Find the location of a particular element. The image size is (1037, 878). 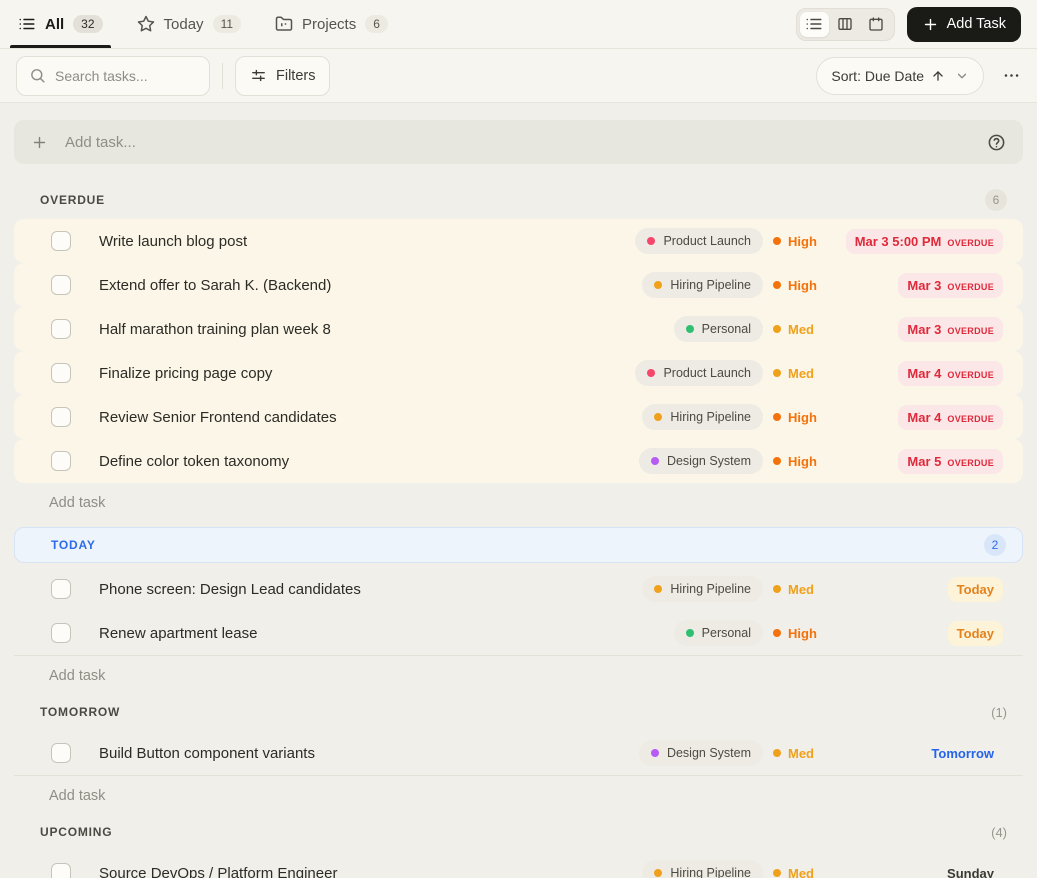

tab-all: All 32 is located at coordinates (60, 24).